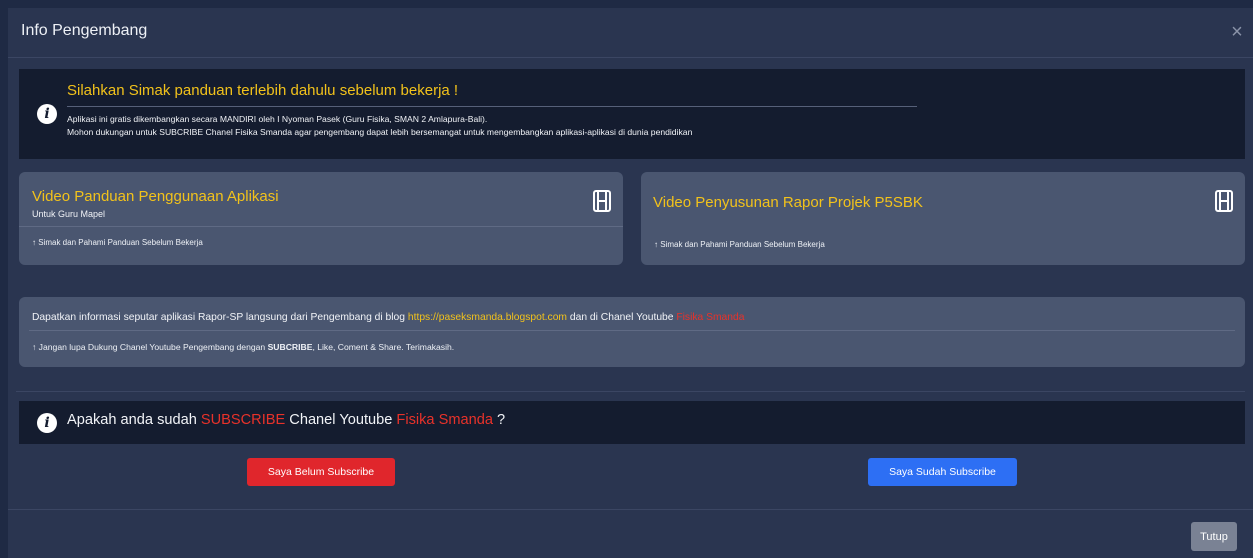 This screenshot has height=558, width=1253. Describe the element at coordinates (710, 317) in the screenshot. I see `channel-link: Fisika Smanda` at that location.